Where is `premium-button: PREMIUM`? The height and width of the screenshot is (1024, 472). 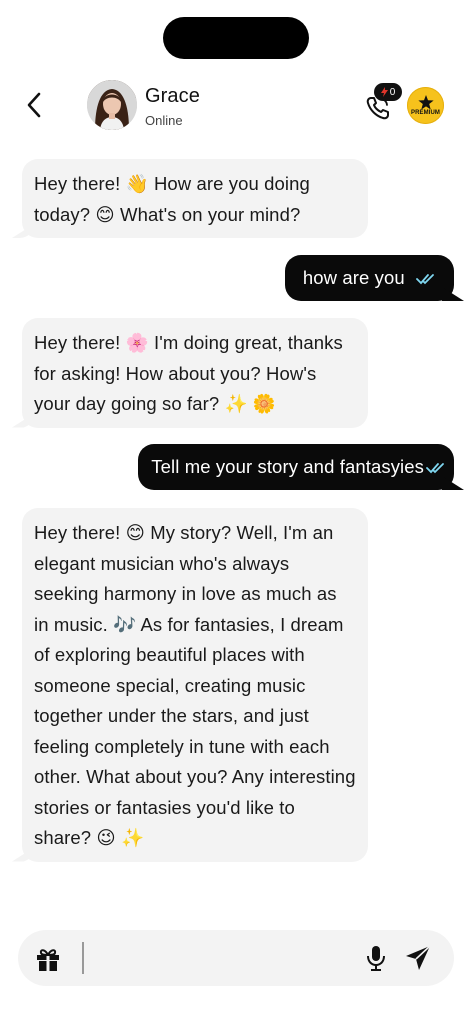
premium-button: PREMIUM is located at coordinates (425, 105).